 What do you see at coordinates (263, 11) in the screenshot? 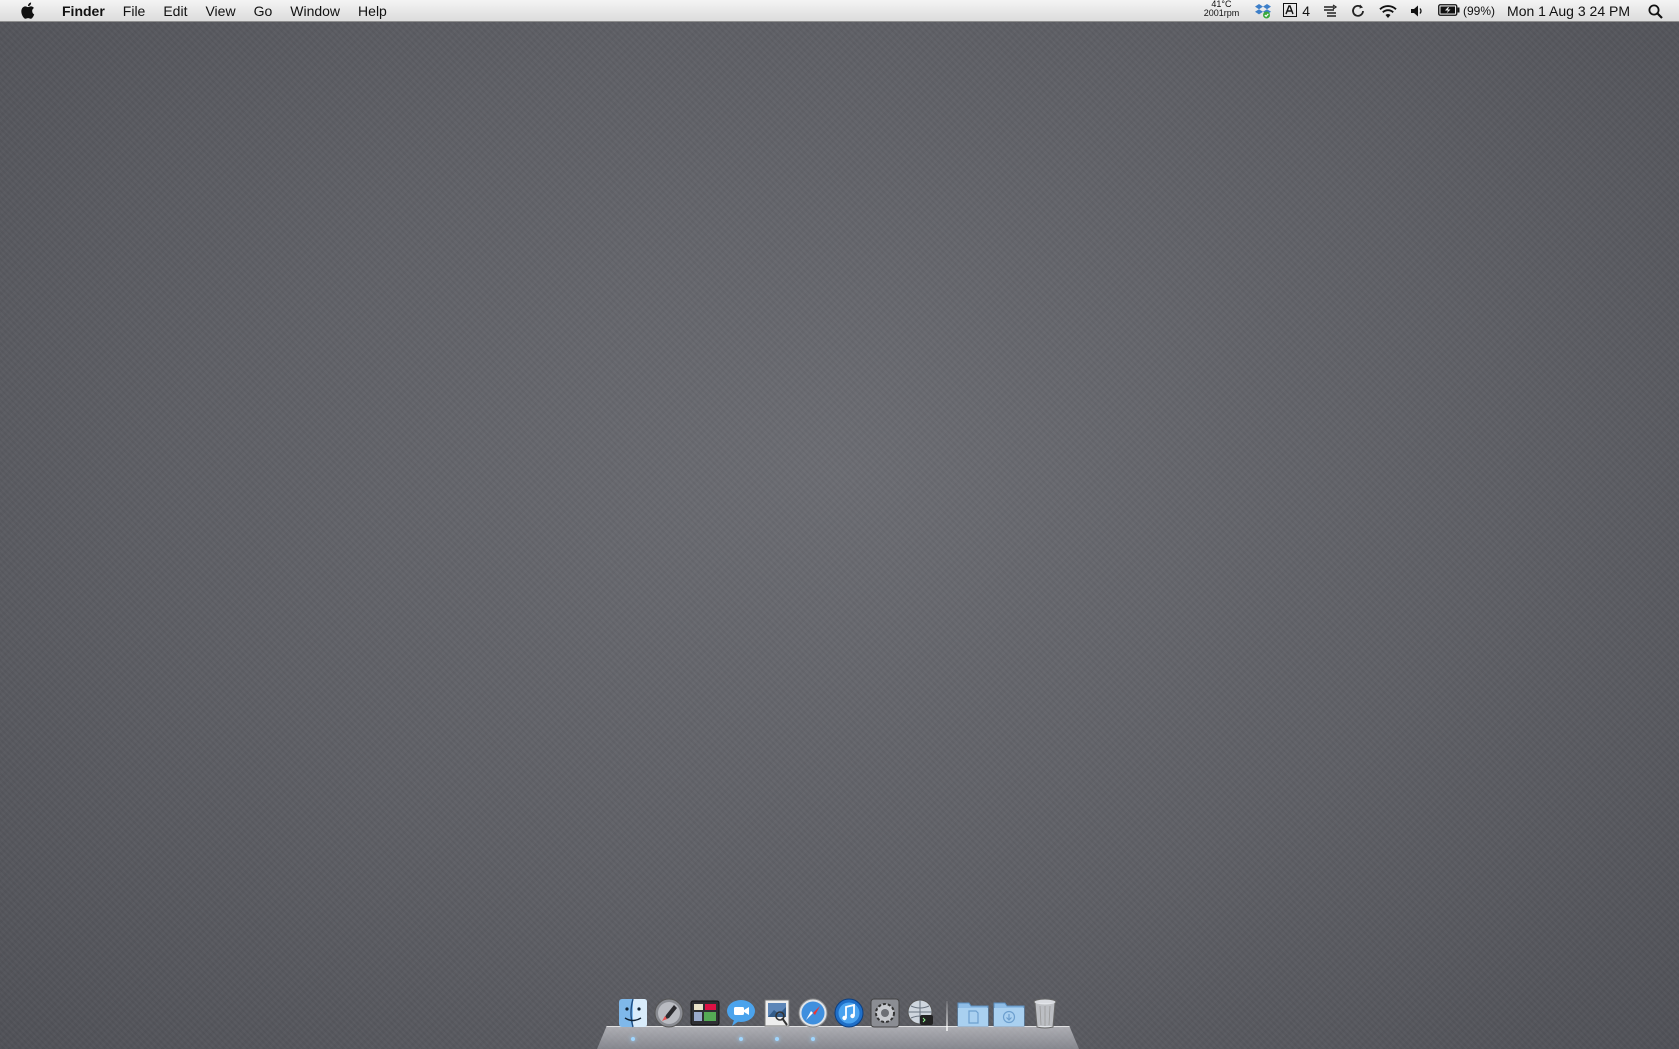
I see `menu-go: Go` at bounding box center [263, 11].